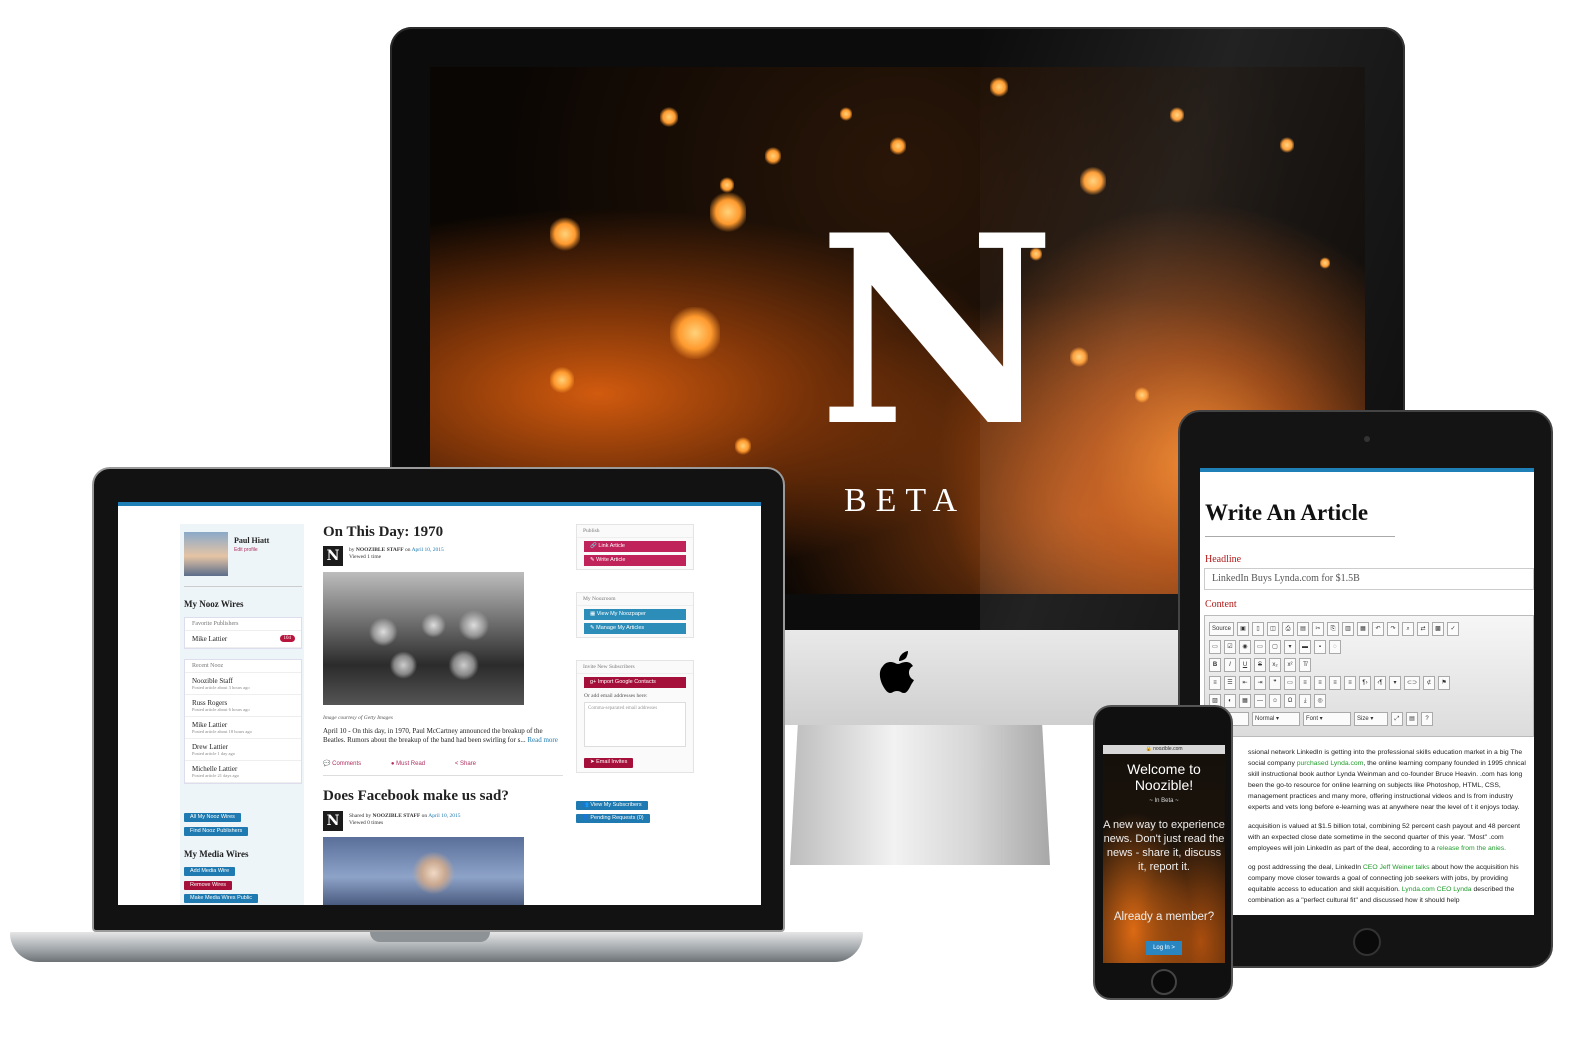 This screenshot has height=1038, width=1584. I want to click on all-nooz-wires-button: All My Nooz Wires, so click(212, 817).